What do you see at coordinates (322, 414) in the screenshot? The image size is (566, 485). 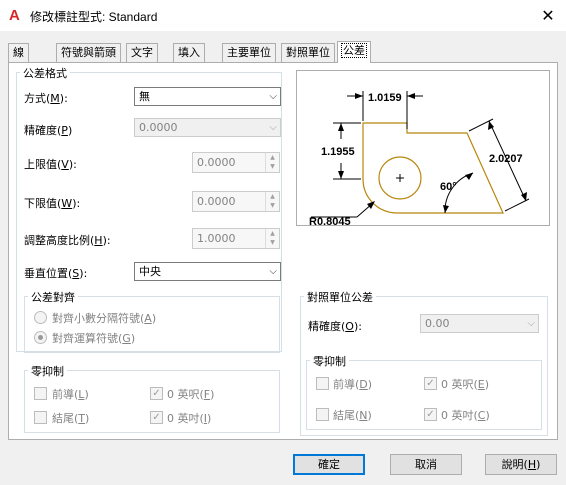 I see `alt-trailing-checkbox` at bounding box center [322, 414].